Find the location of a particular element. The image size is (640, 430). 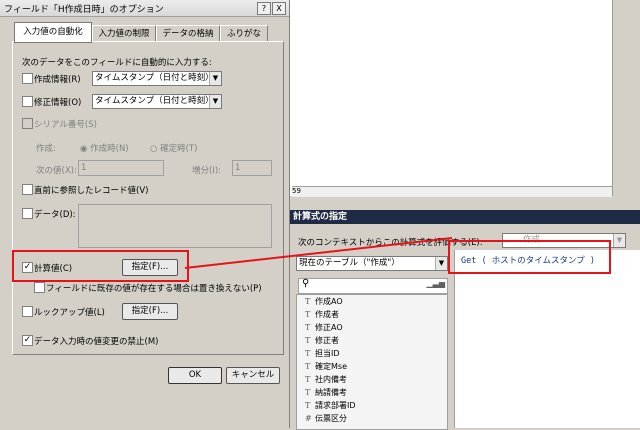

connector-line is located at coordinates (318, 253).